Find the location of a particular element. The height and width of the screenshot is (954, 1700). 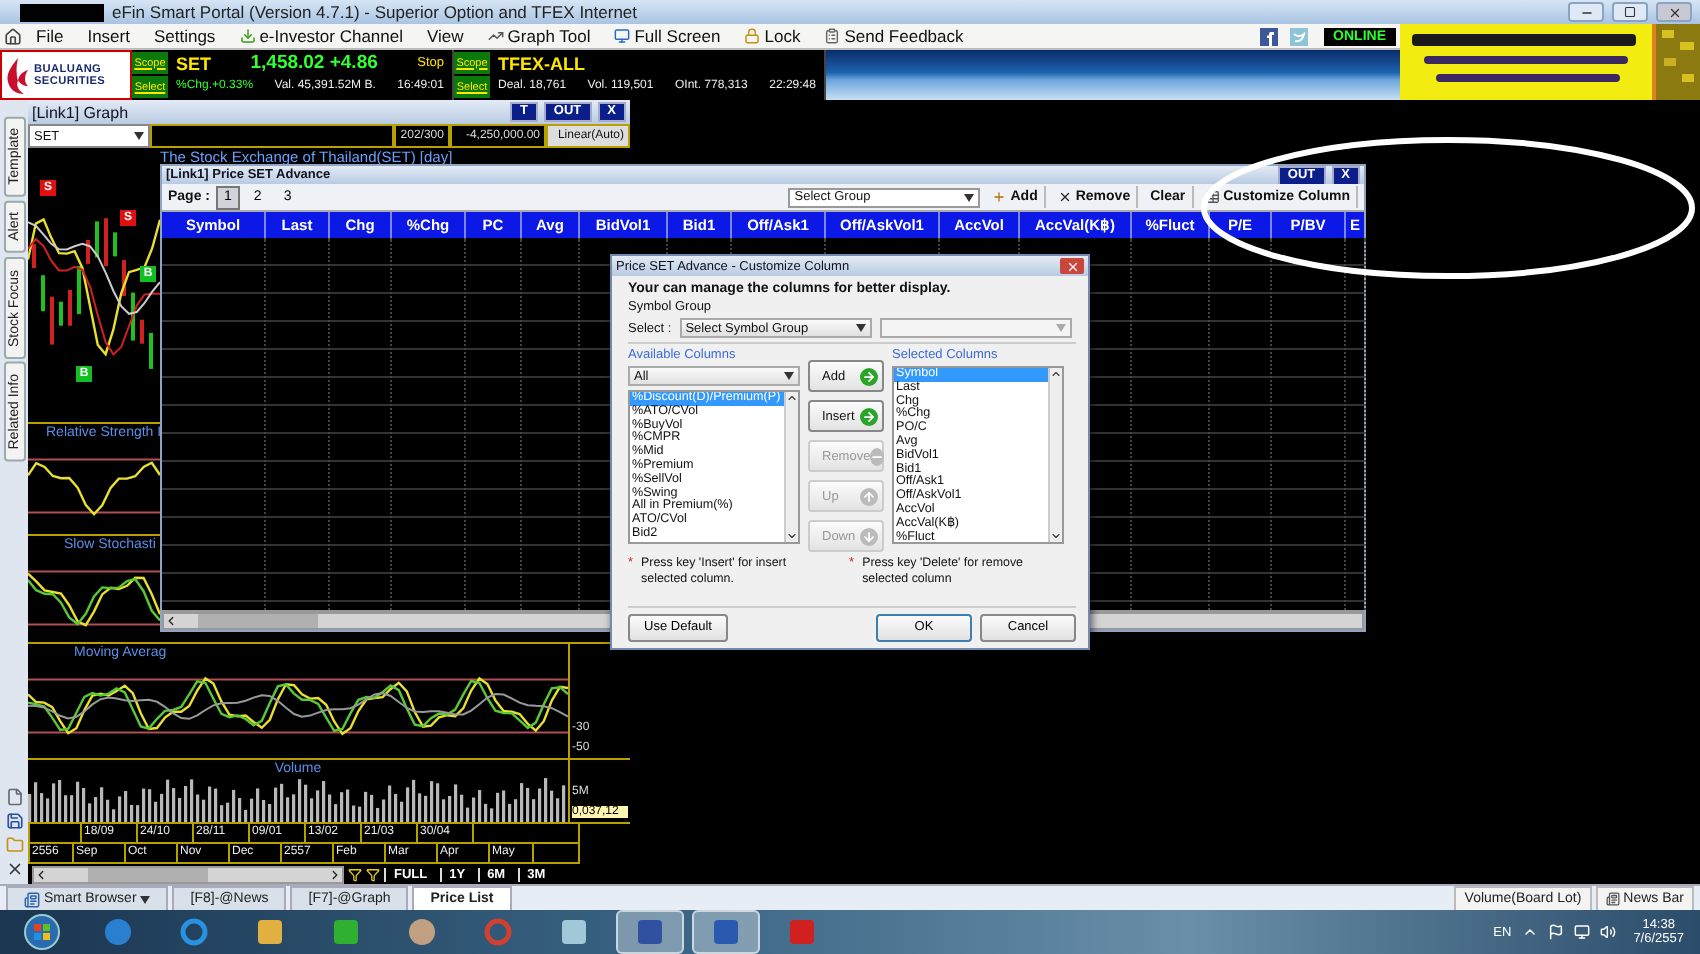

window-title: eFin Smart Portal (Version 4.7.1) - Superior Option and TFEX Internet is located at coordinates (376, 12).